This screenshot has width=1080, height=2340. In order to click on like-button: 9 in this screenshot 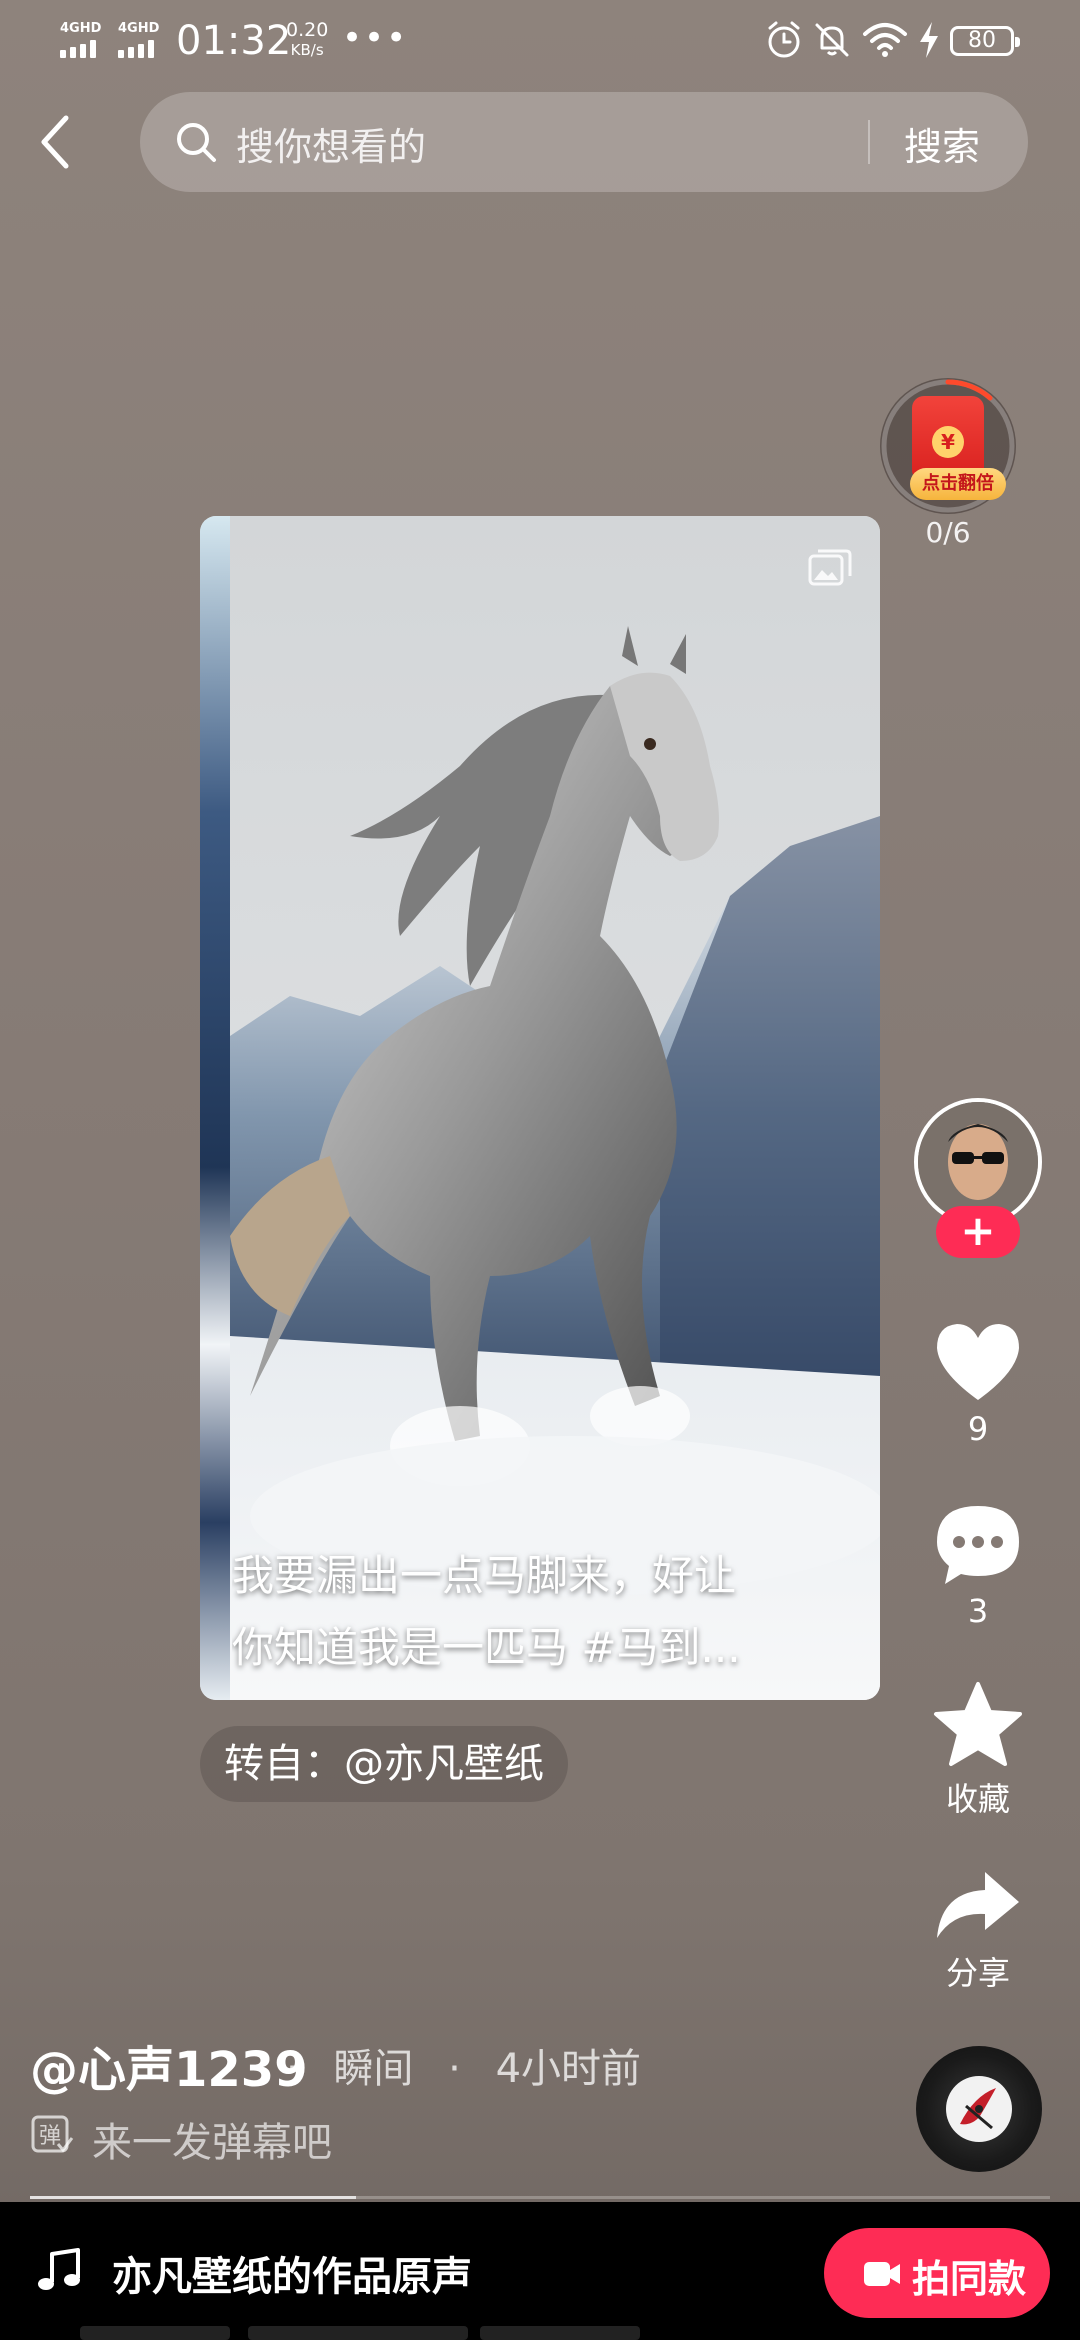, I will do `click(978, 1384)`.